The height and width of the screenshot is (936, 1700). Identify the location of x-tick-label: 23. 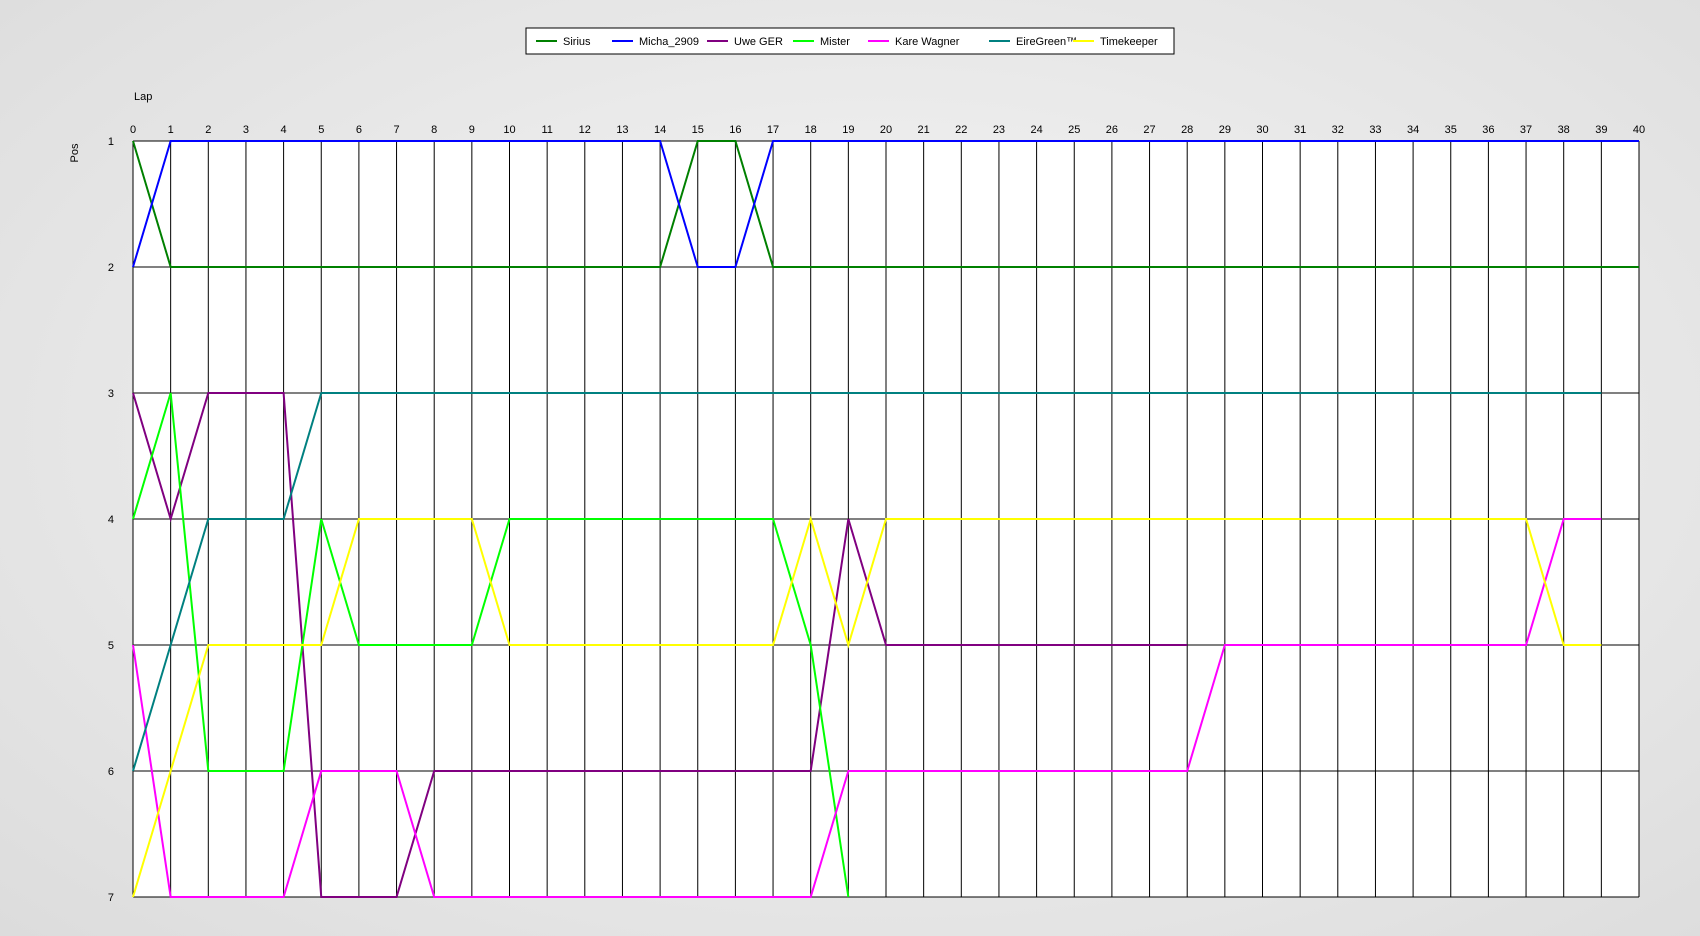
(999, 130).